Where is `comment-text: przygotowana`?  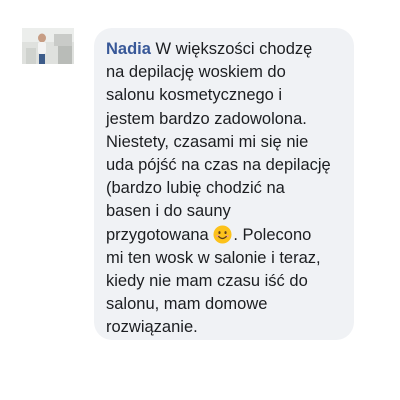
comment-text: przygotowana is located at coordinates (157, 234).